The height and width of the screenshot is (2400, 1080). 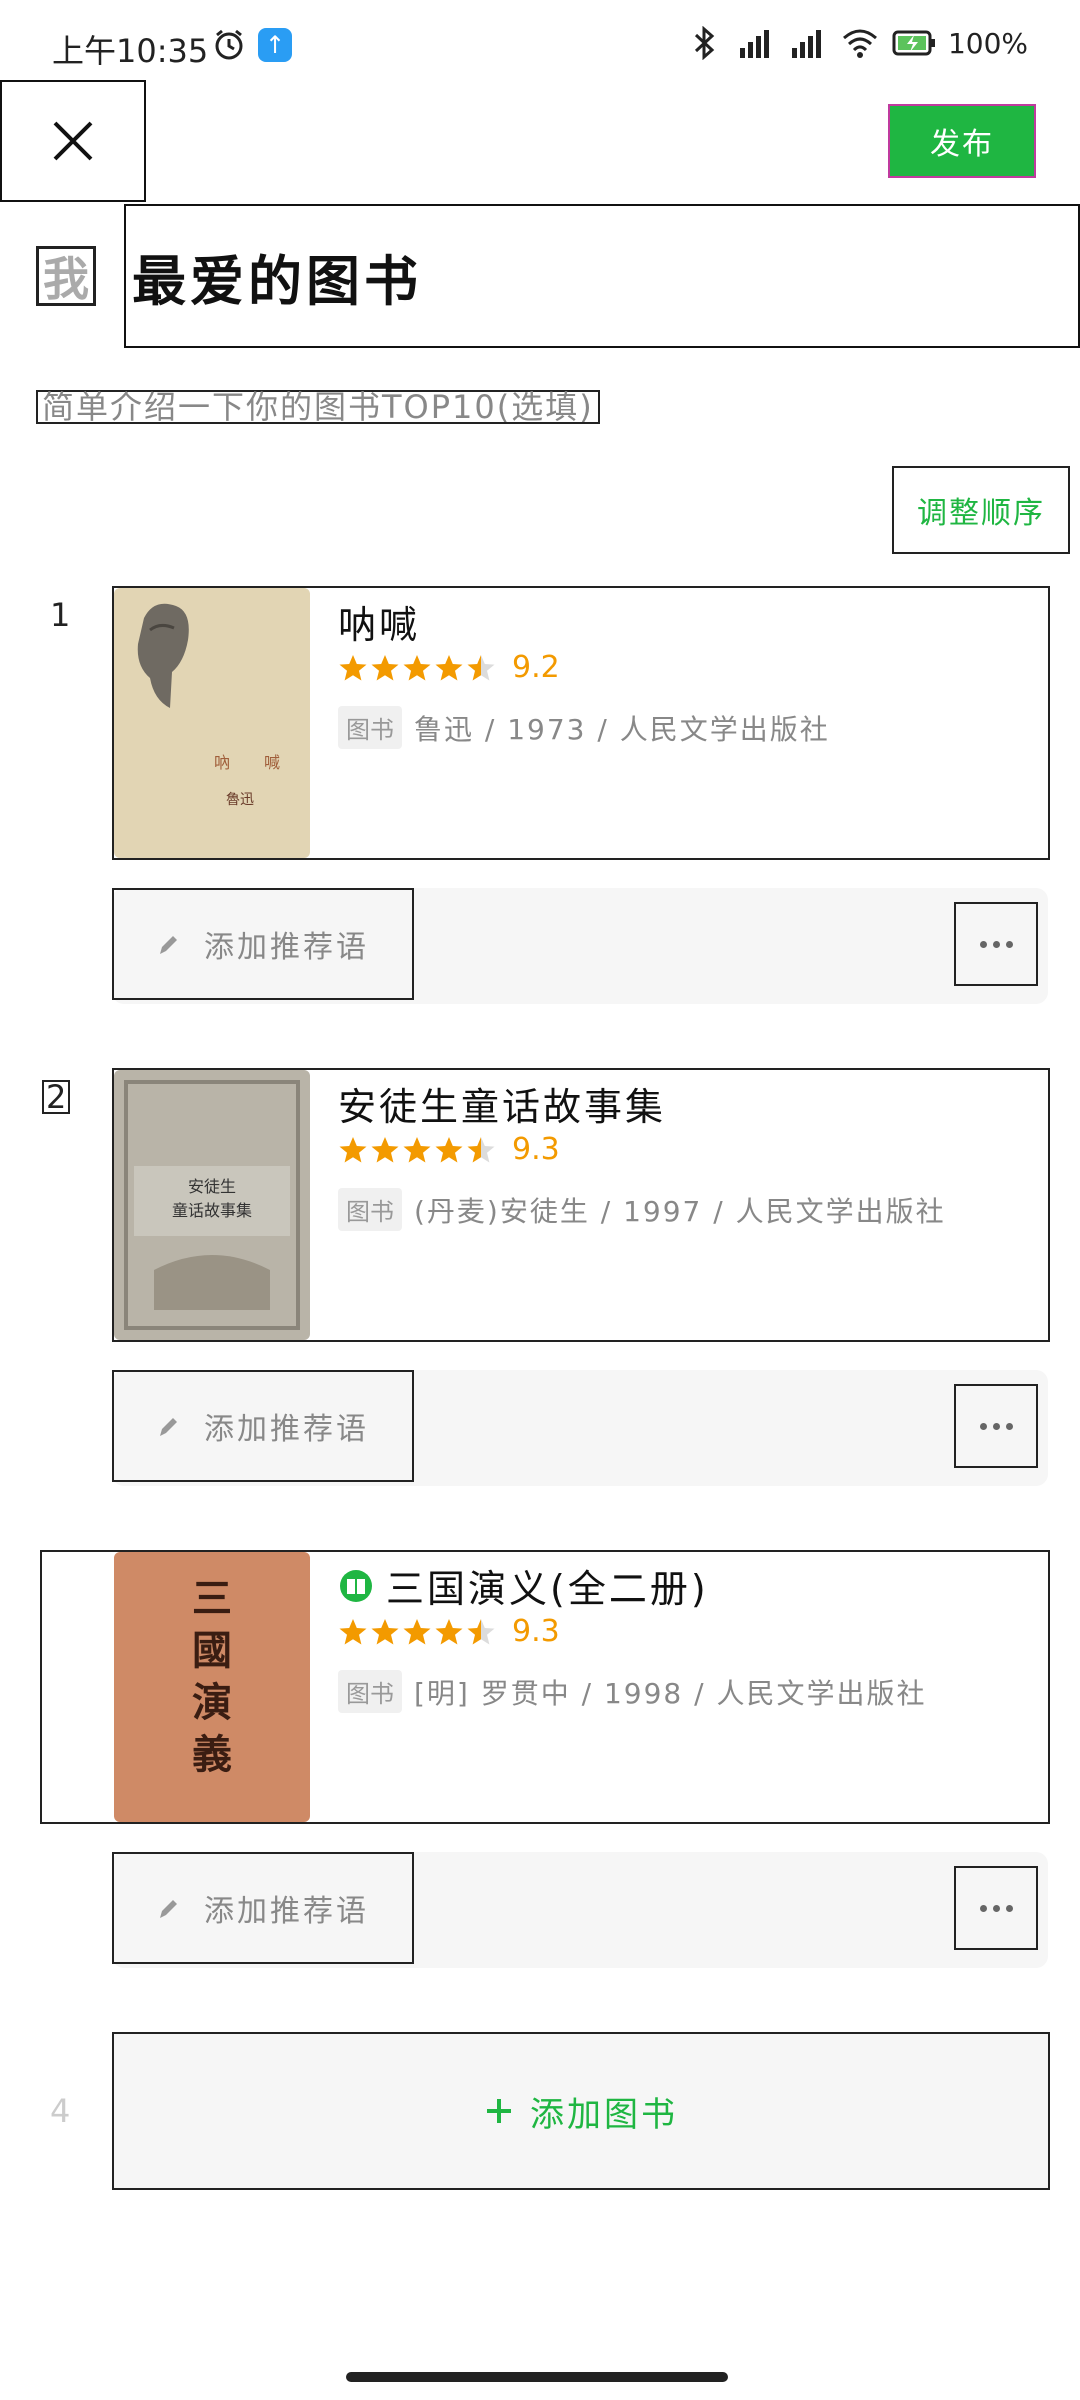 What do you see at coordinates (680, 1211) in the screenshot?
I see `book-meta: (丹麦)安徒生 / 1997 / 人民文学出版社` at bounding box center [680, 1211].